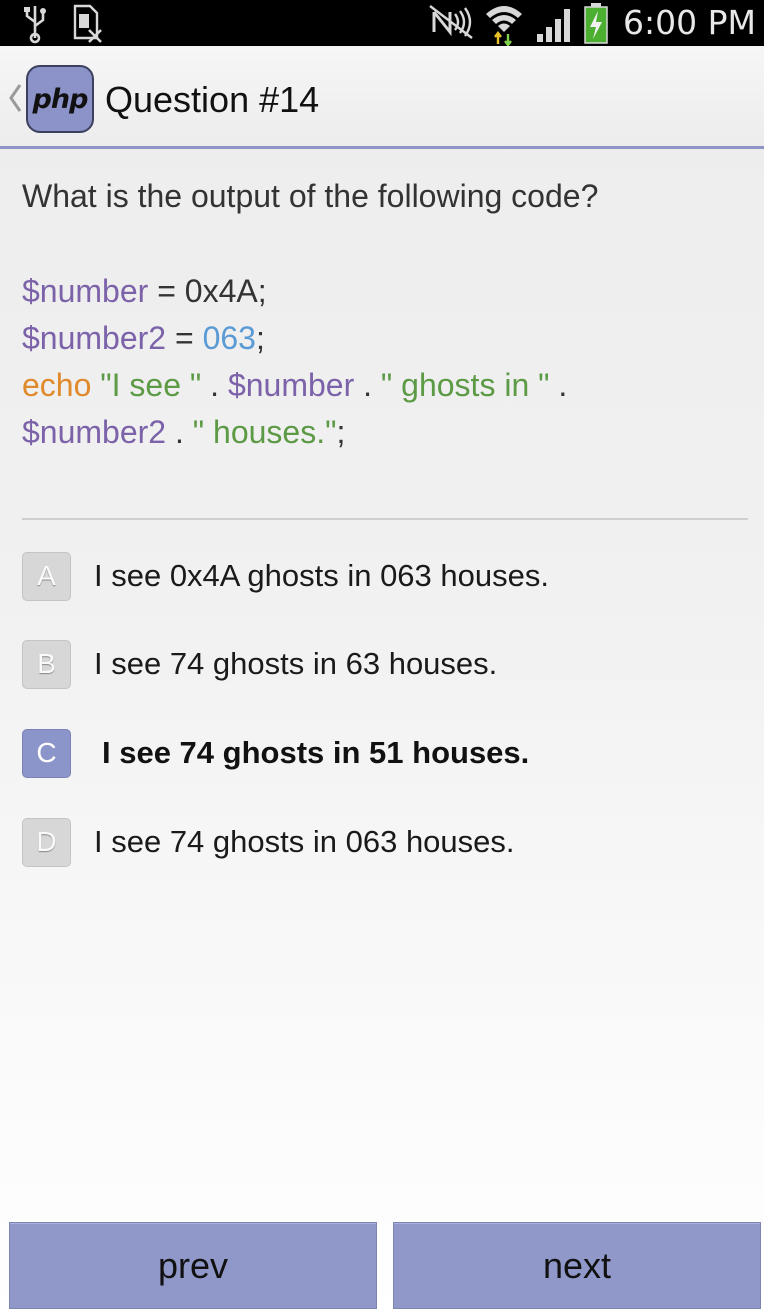 The width and height of the screenshot is (764, 1316). I want to click on answer-text-b: I see 74 ghosts in 63 houses., so click(295, 664).